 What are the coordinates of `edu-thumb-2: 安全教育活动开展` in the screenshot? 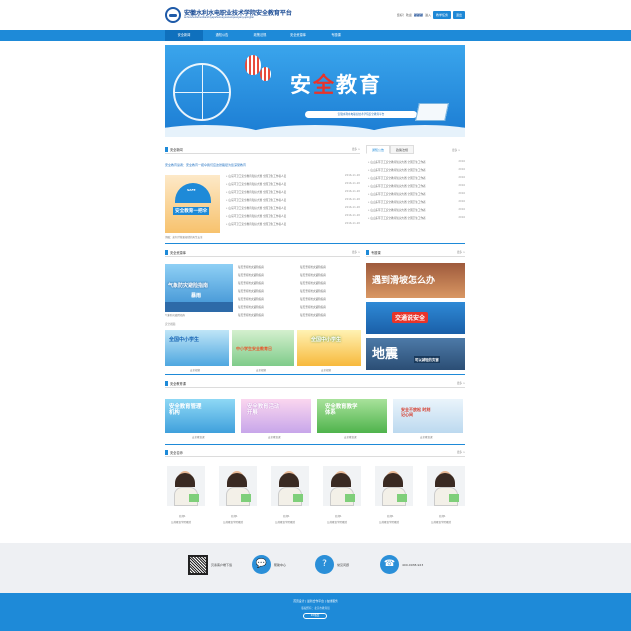 It's located at (276, 416).